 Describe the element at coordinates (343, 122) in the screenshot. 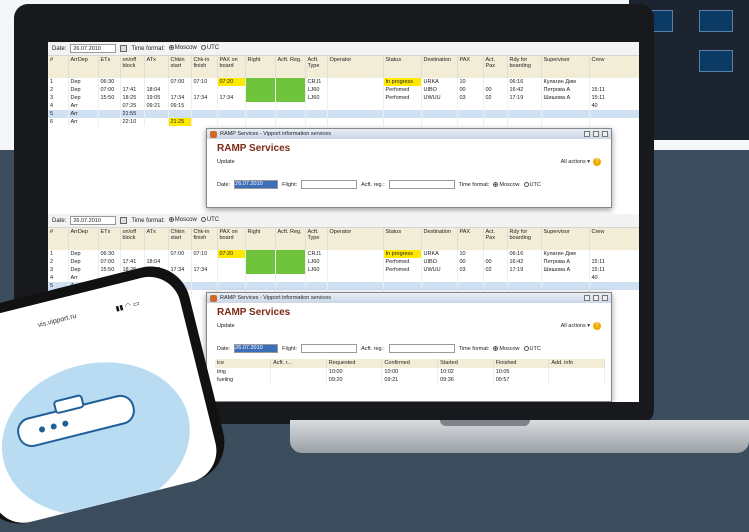

I see `table-row: 6 Arr 22:10 21:25` at that location.